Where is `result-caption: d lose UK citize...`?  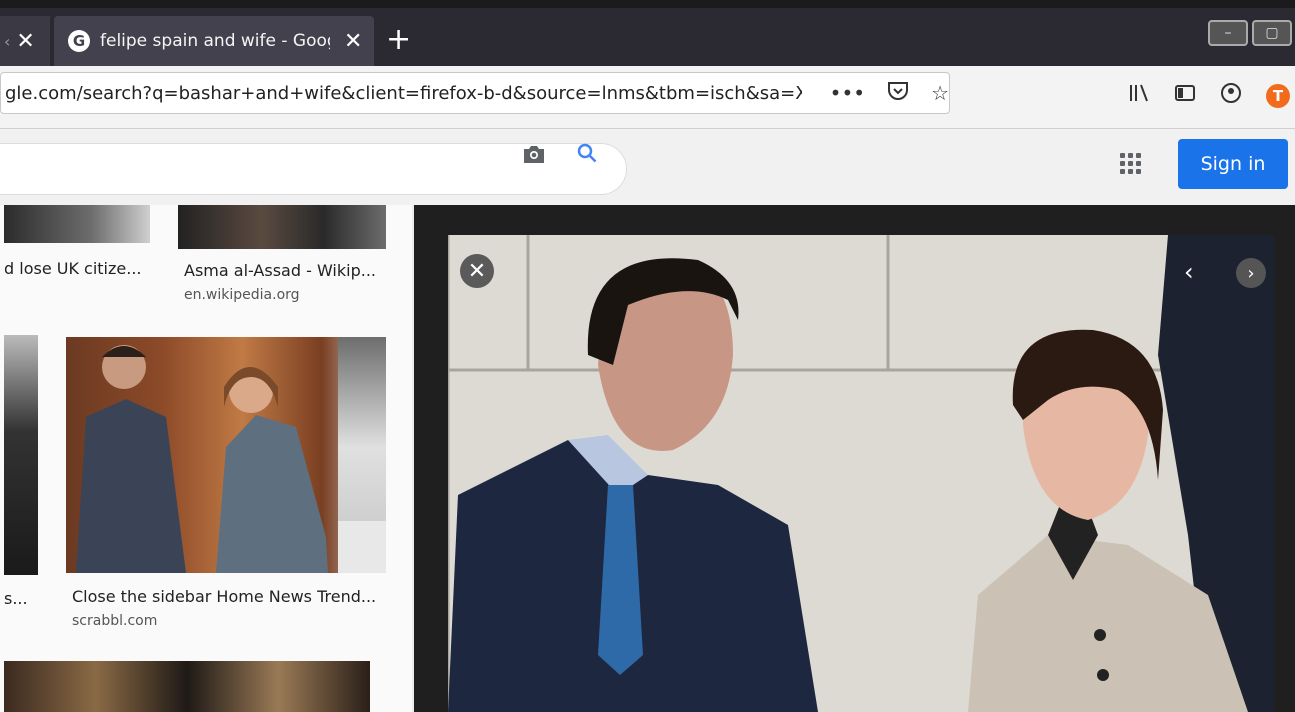
result-caption: d lose UK citize... is located at coordinates (73, 268).